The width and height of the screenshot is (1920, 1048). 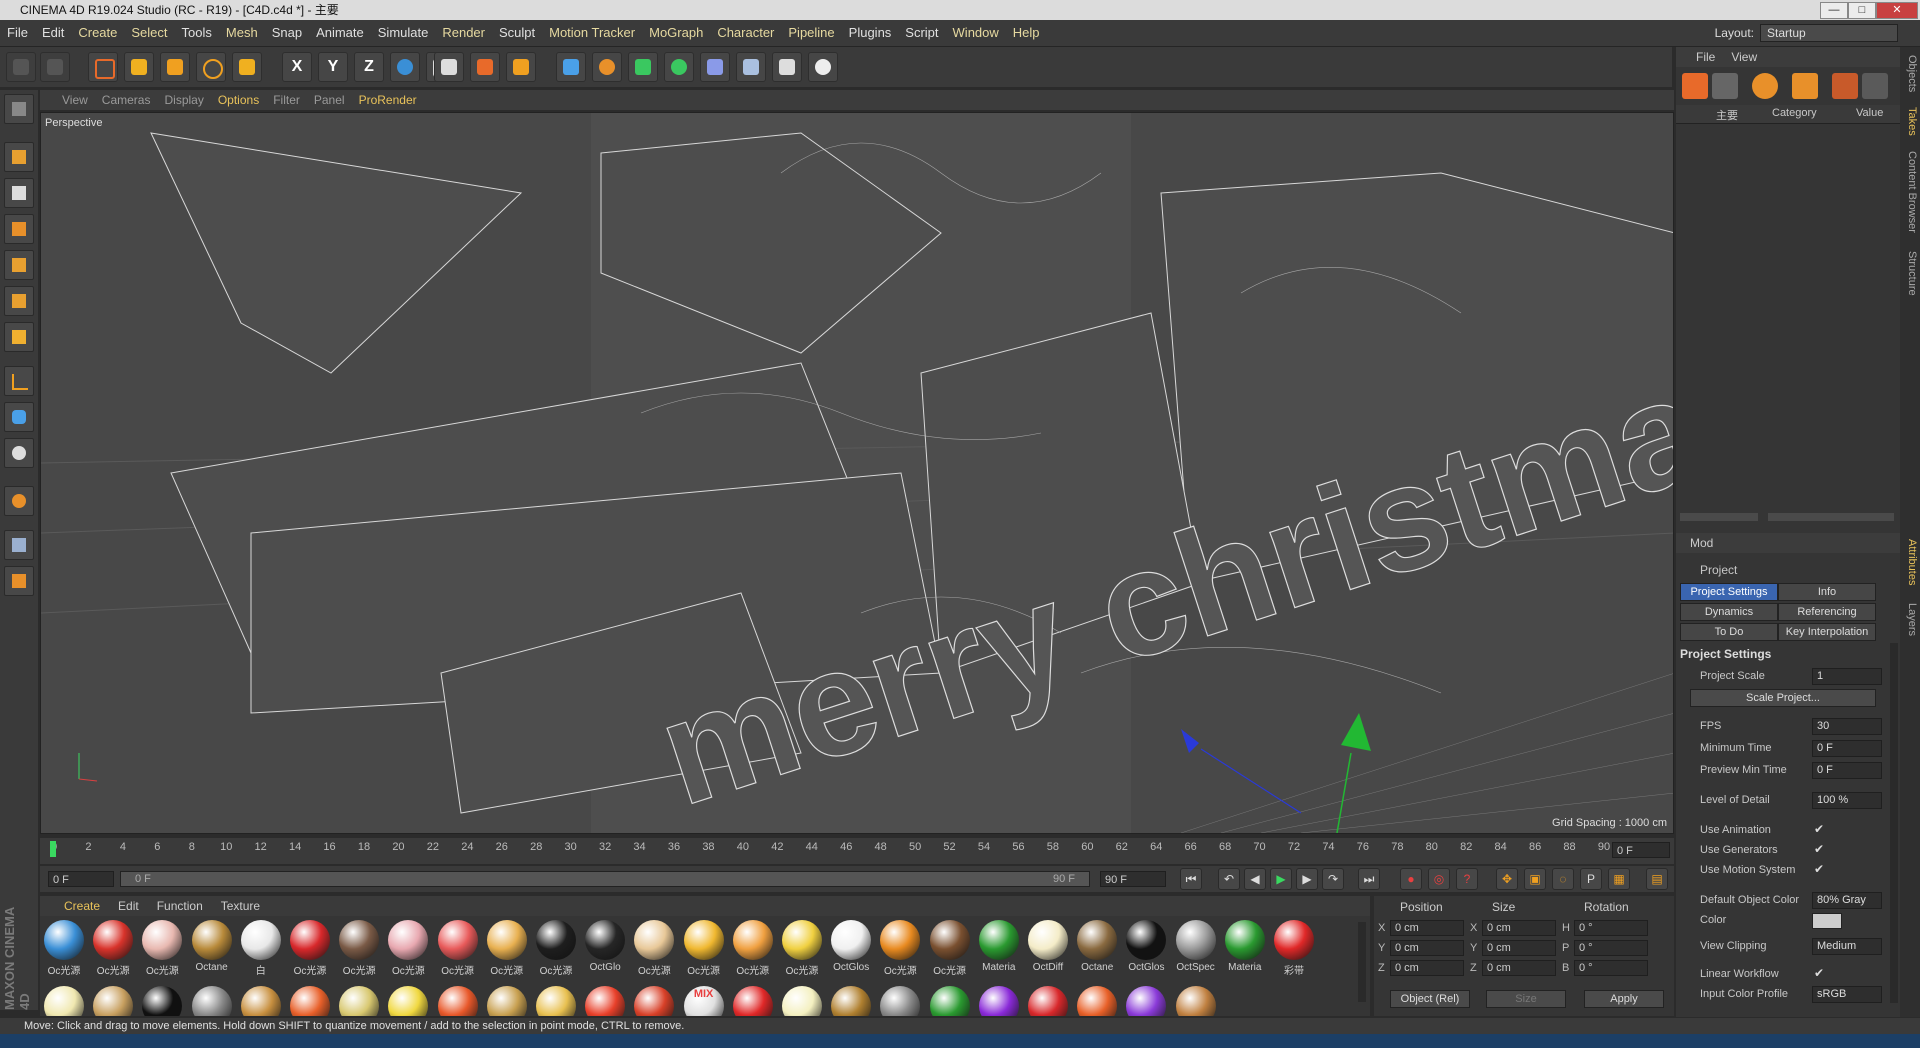 I want to click on autokey-button: ◎, so click(x=1439, y=879).